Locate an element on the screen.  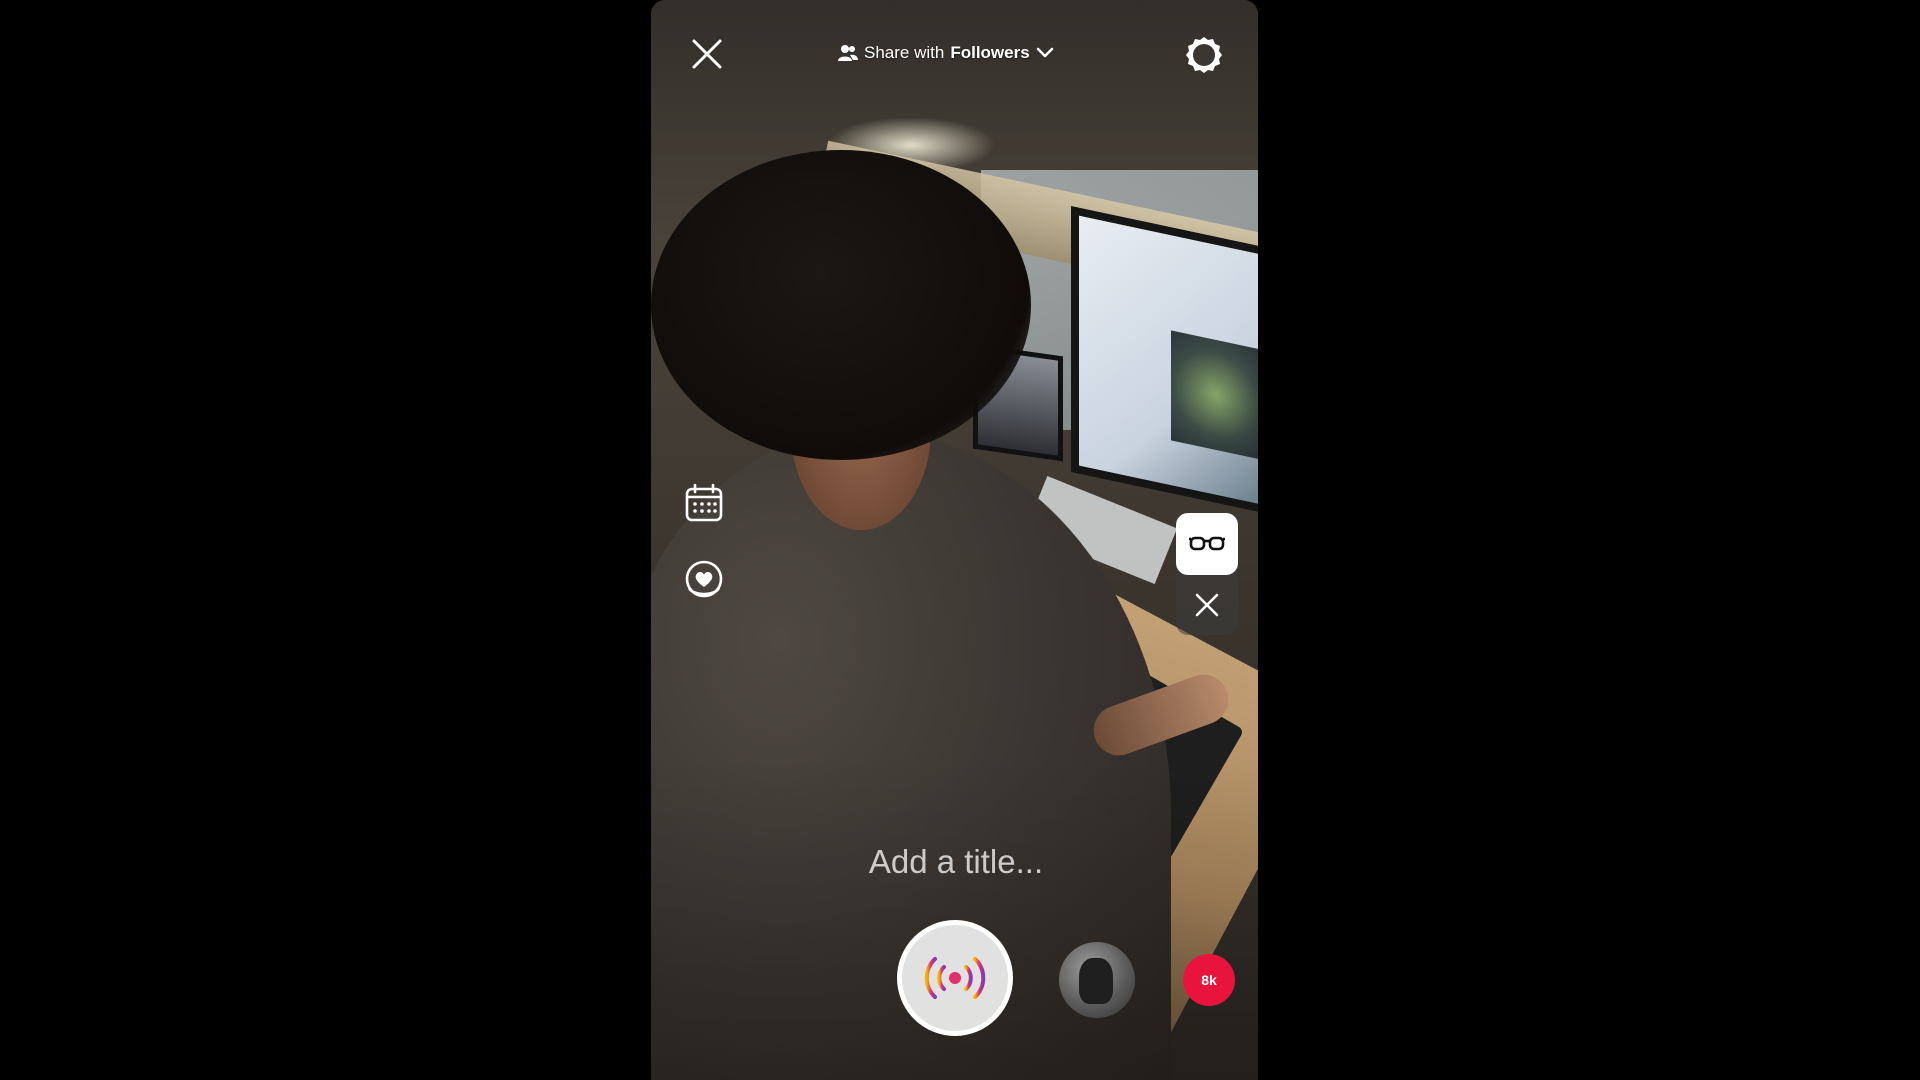
close-button is located at coordinates (707, 54).